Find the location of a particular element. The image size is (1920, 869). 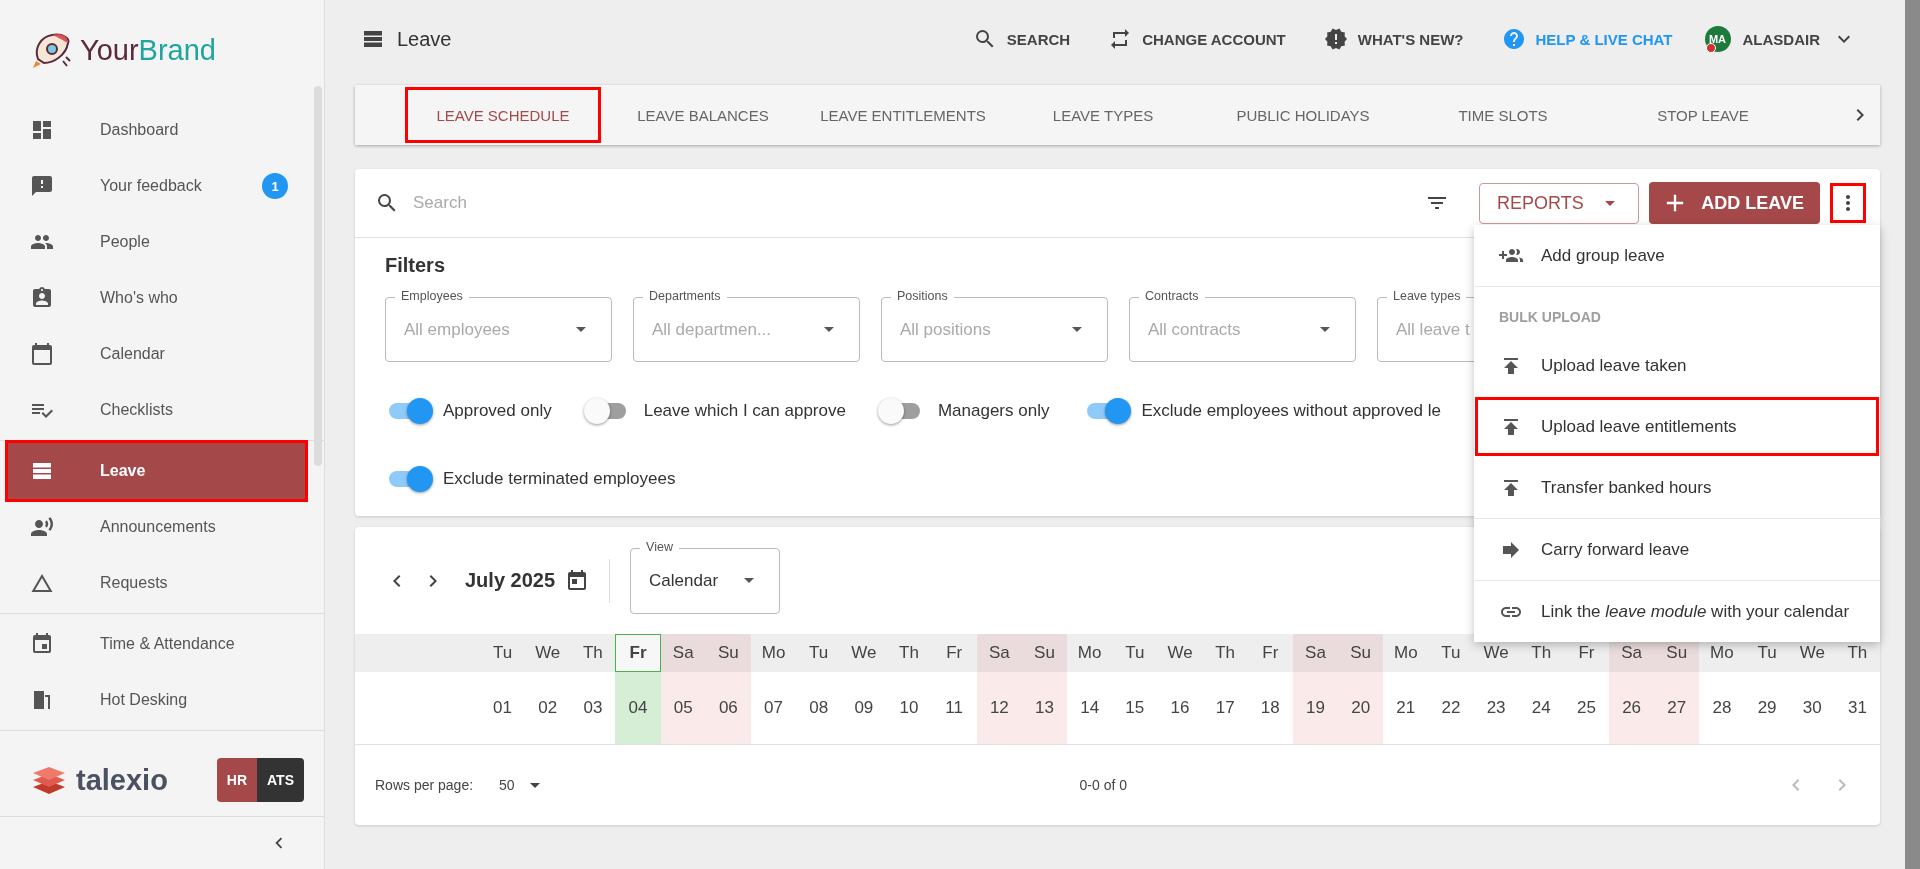

date-cell: 04 is located at coordinates (638, 708).